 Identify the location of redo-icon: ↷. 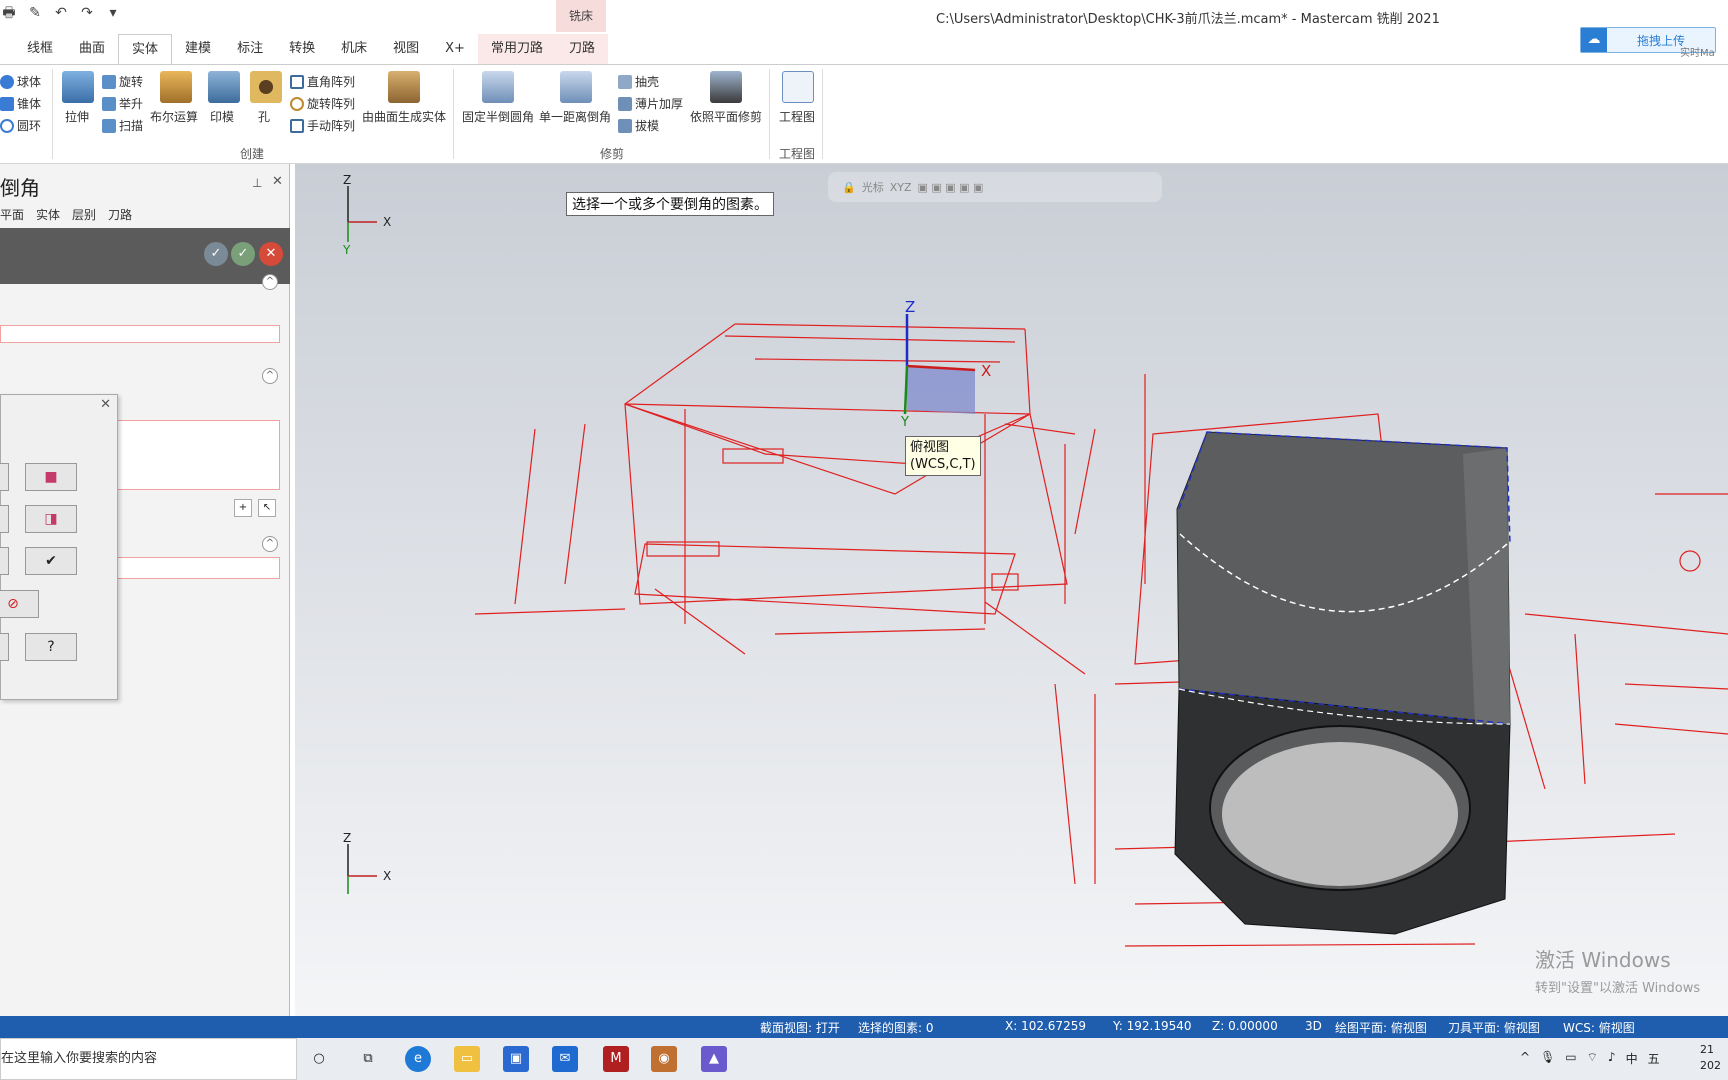
(87, 13).